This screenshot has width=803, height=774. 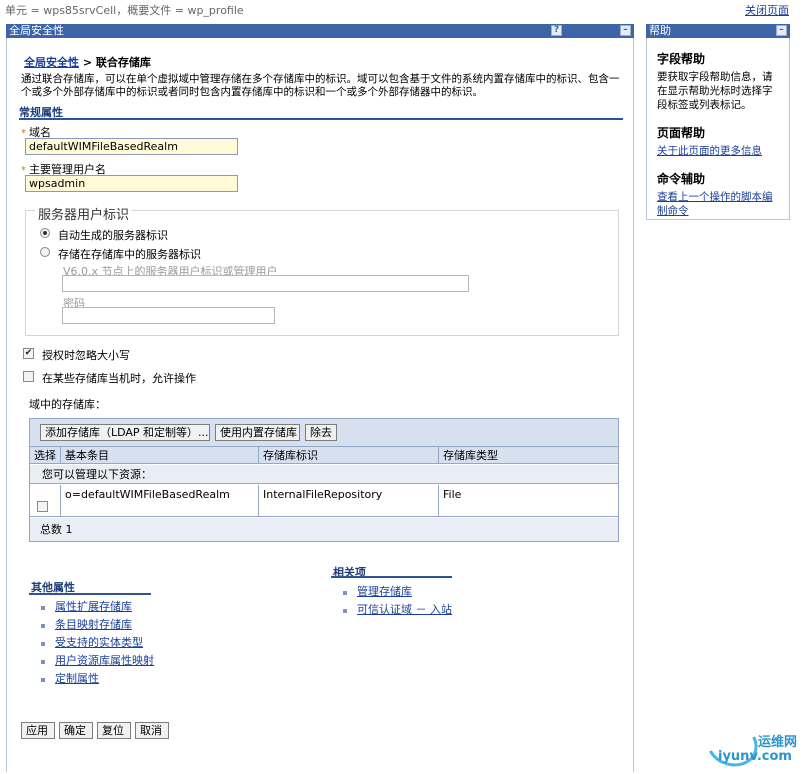 I want to click on allow-down-checkbox, so click(x=28, y=376).